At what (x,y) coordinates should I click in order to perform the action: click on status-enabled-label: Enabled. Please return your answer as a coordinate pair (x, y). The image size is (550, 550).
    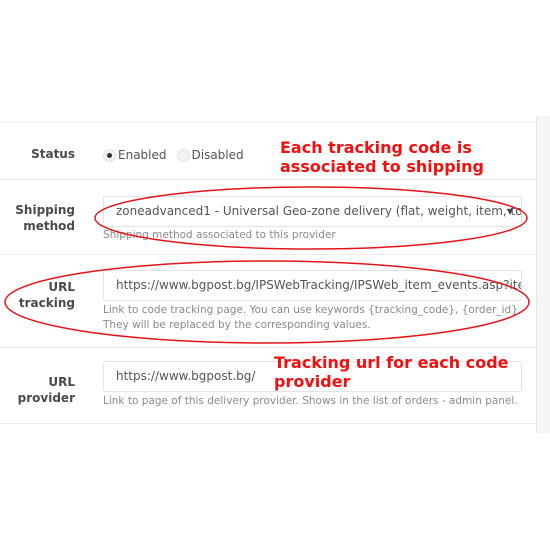
    Looking at the image, I should click on (142, 155).